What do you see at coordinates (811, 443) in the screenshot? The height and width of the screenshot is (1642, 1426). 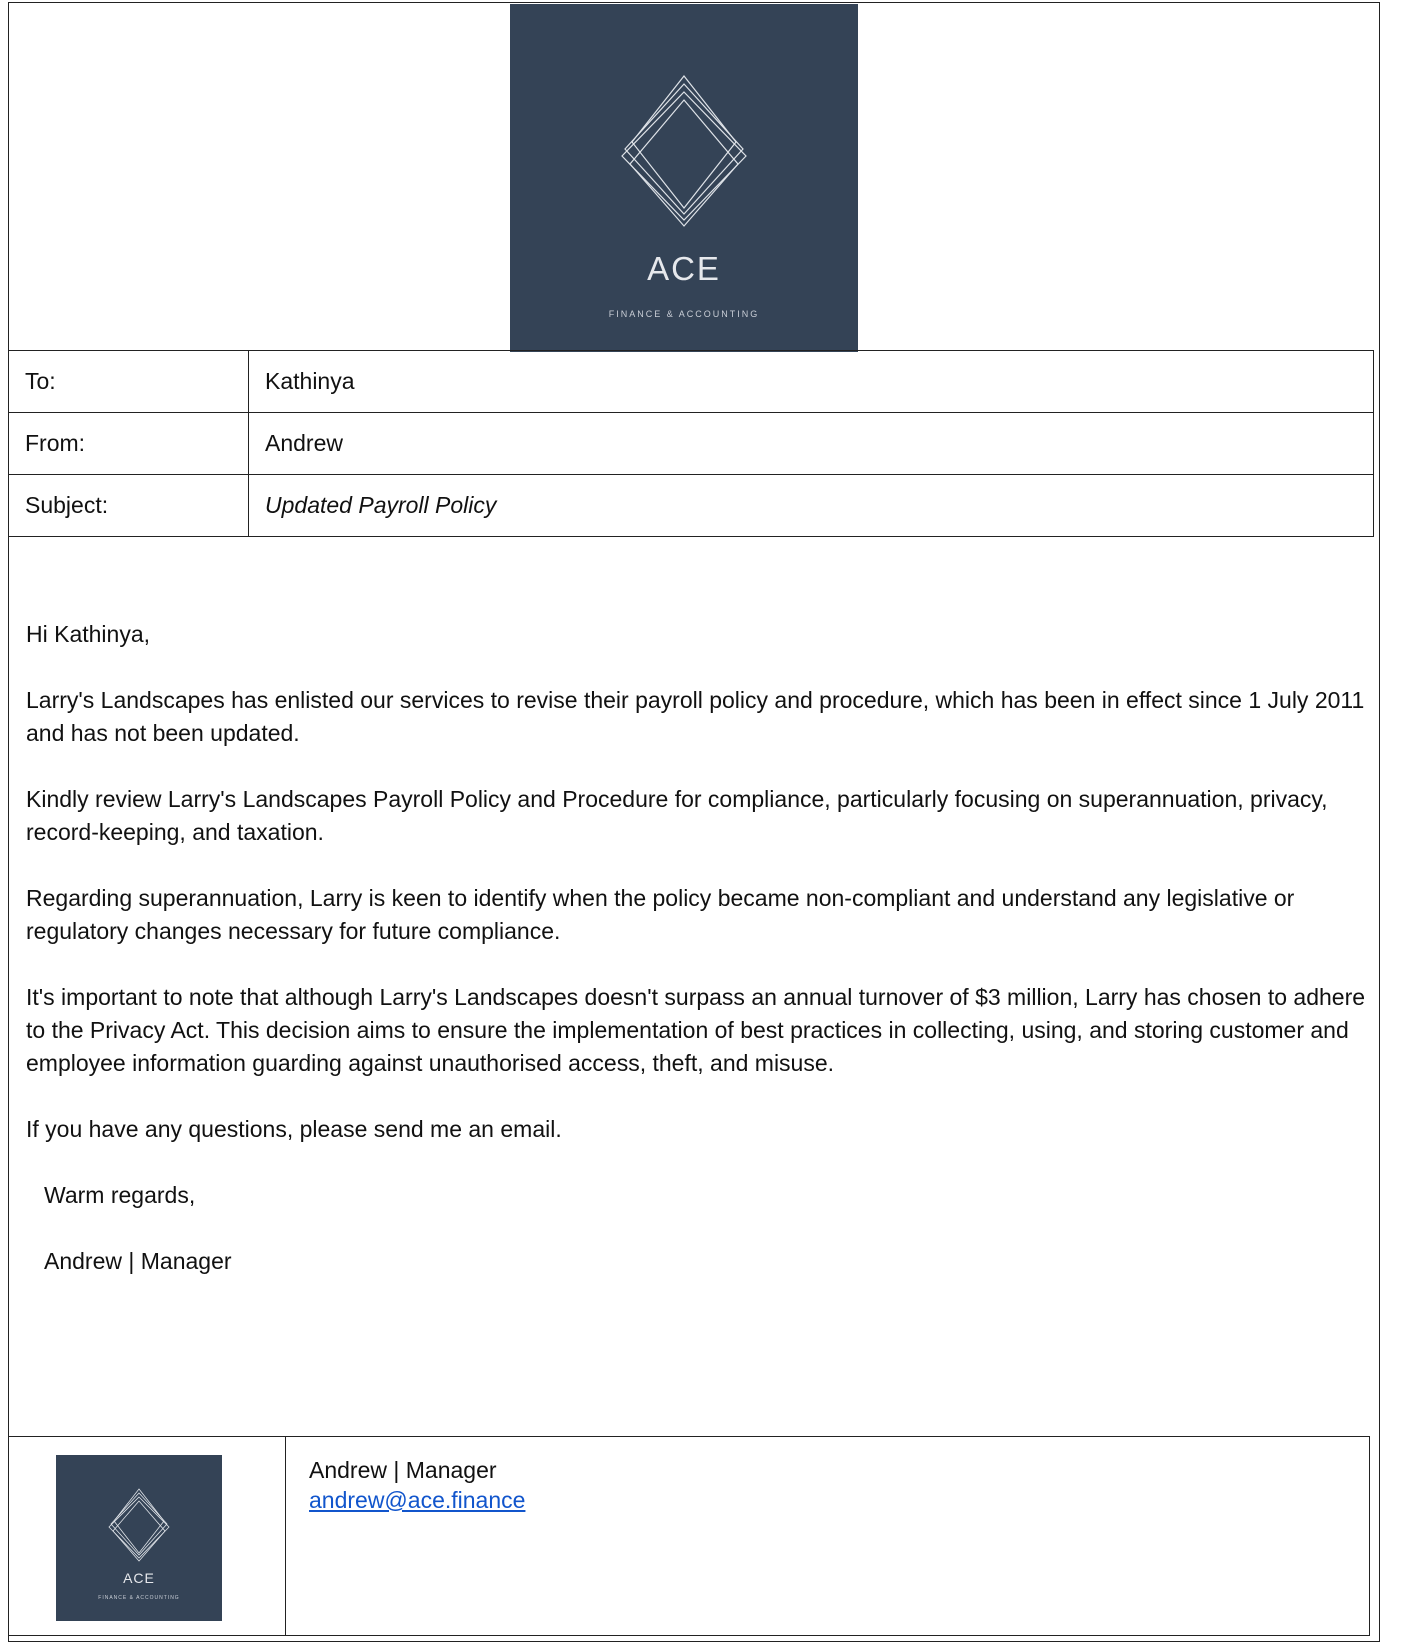 I see `from-value: Andrew` at bounding box center [811, 443].